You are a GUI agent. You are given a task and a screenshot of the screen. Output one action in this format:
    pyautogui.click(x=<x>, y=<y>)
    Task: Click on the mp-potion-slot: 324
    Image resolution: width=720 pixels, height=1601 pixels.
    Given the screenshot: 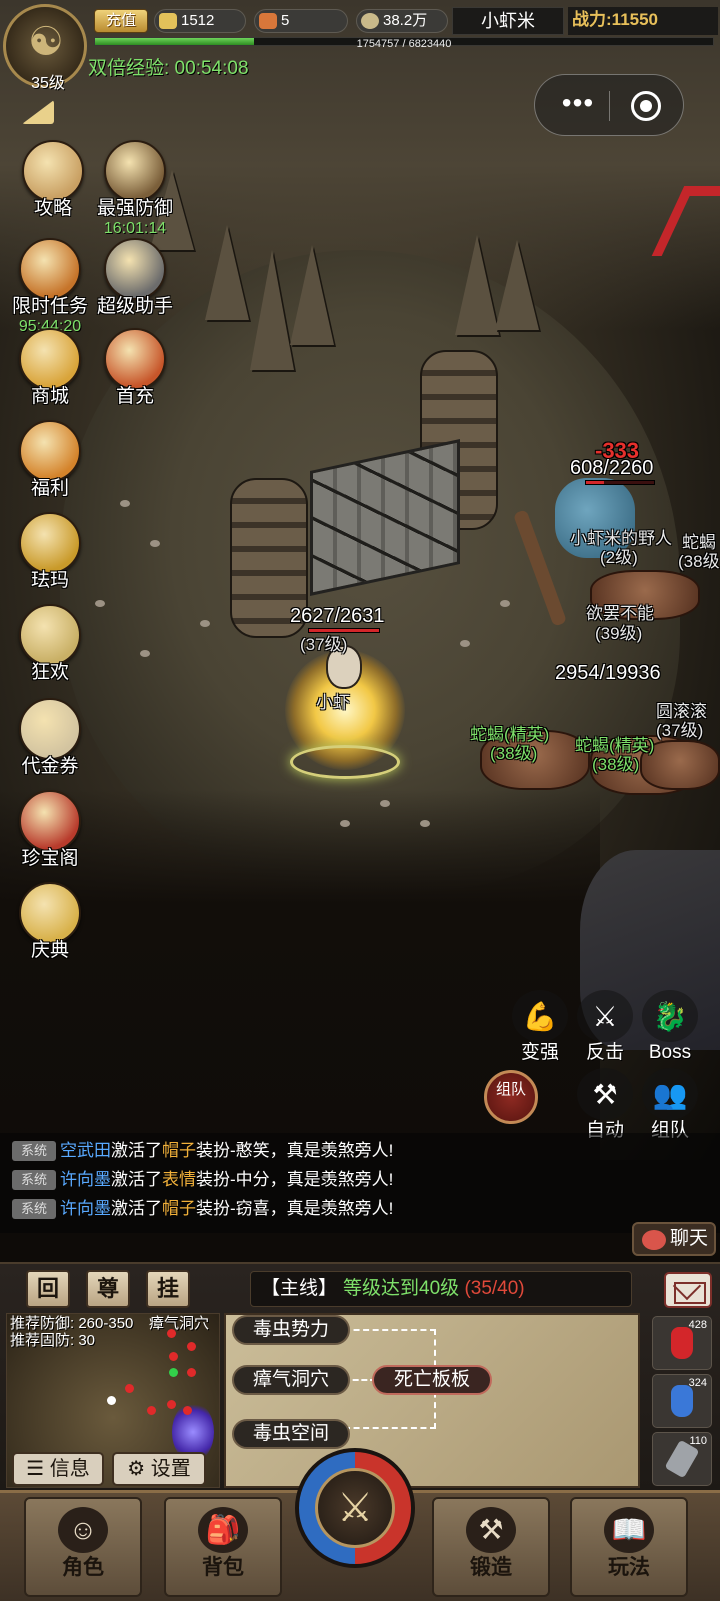 What is the action you would take?
    pyautogui.click(x=682, y=1401)
    